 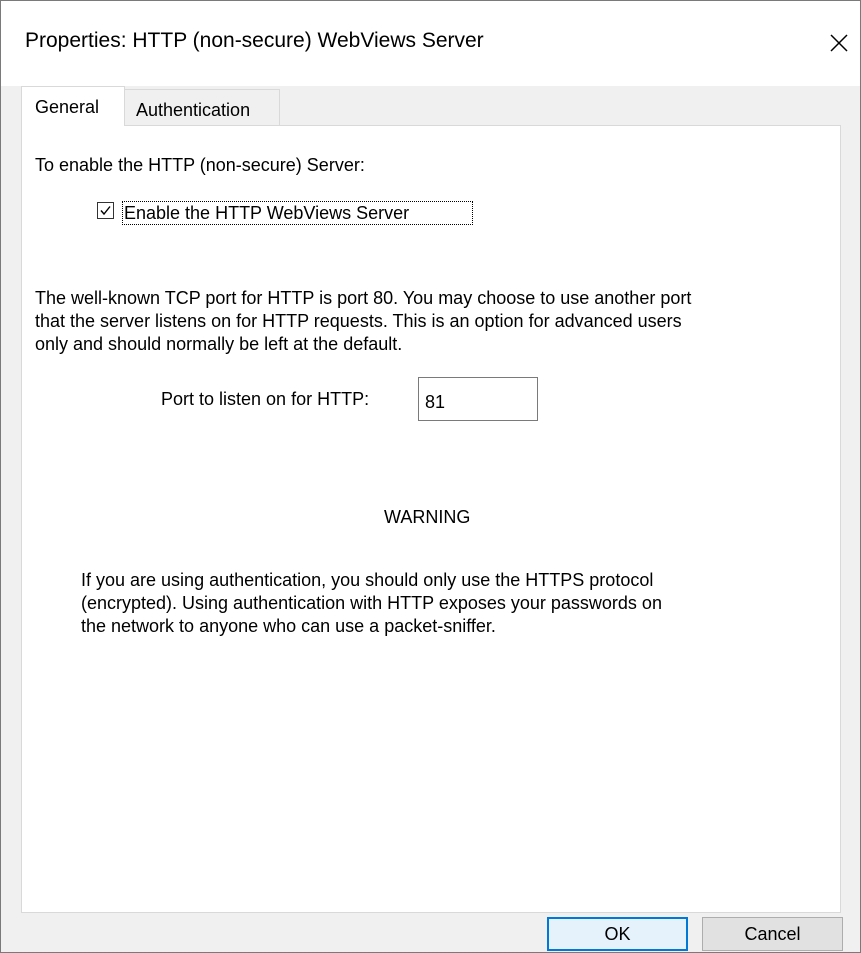 I want to click on tab-general: General, so click(x=73, y=106).